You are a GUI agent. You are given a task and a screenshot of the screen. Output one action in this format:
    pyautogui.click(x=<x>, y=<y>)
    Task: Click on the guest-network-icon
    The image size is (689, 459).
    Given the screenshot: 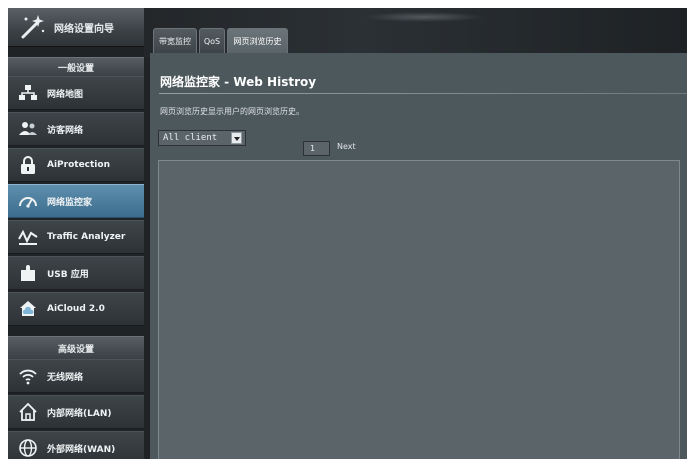 What is the action you would take?
    pyautogui.click(x=28, y=129)
    